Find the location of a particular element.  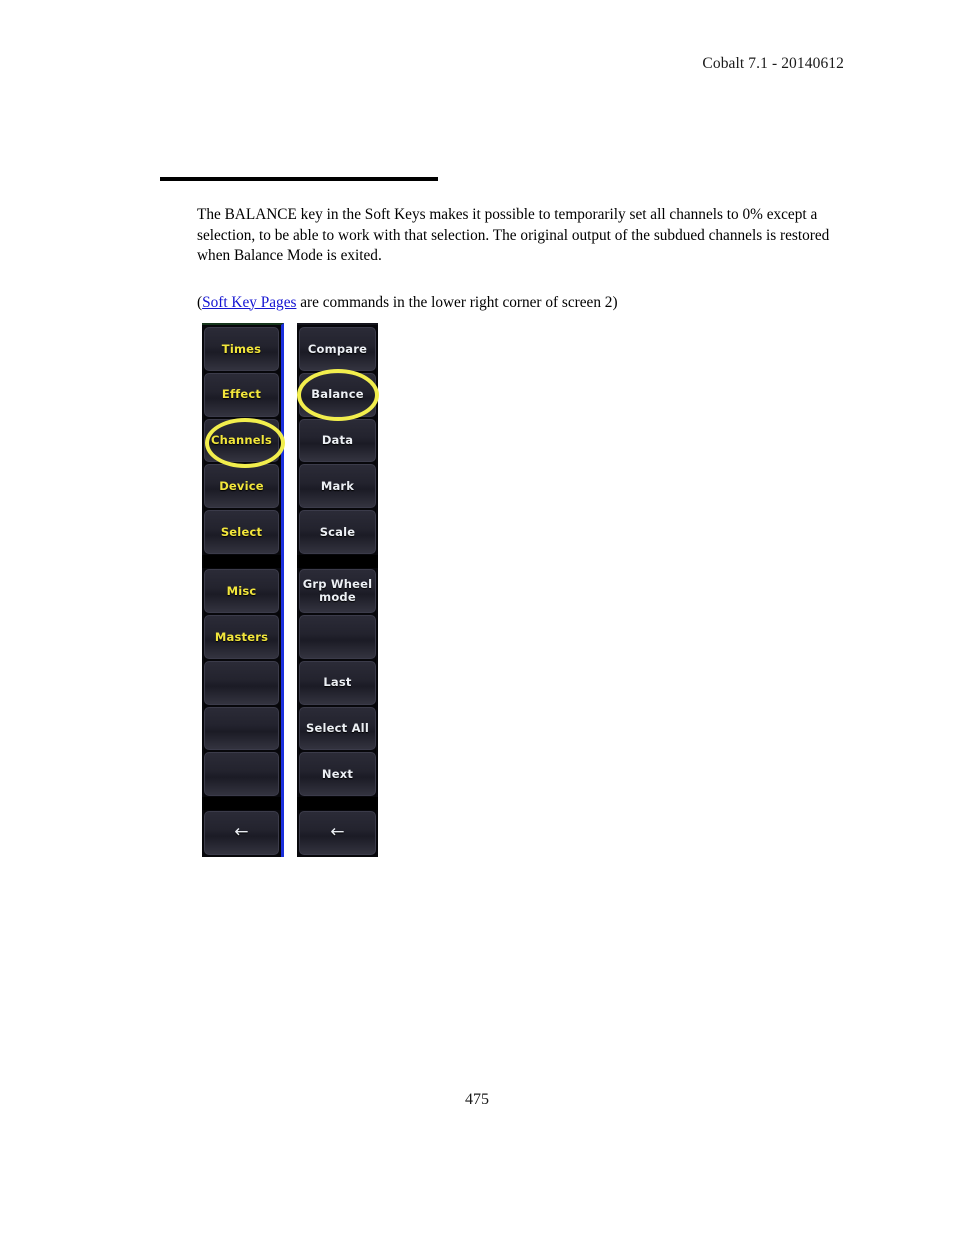

softkey-button-label: Last is located at coordinates (337, 682).